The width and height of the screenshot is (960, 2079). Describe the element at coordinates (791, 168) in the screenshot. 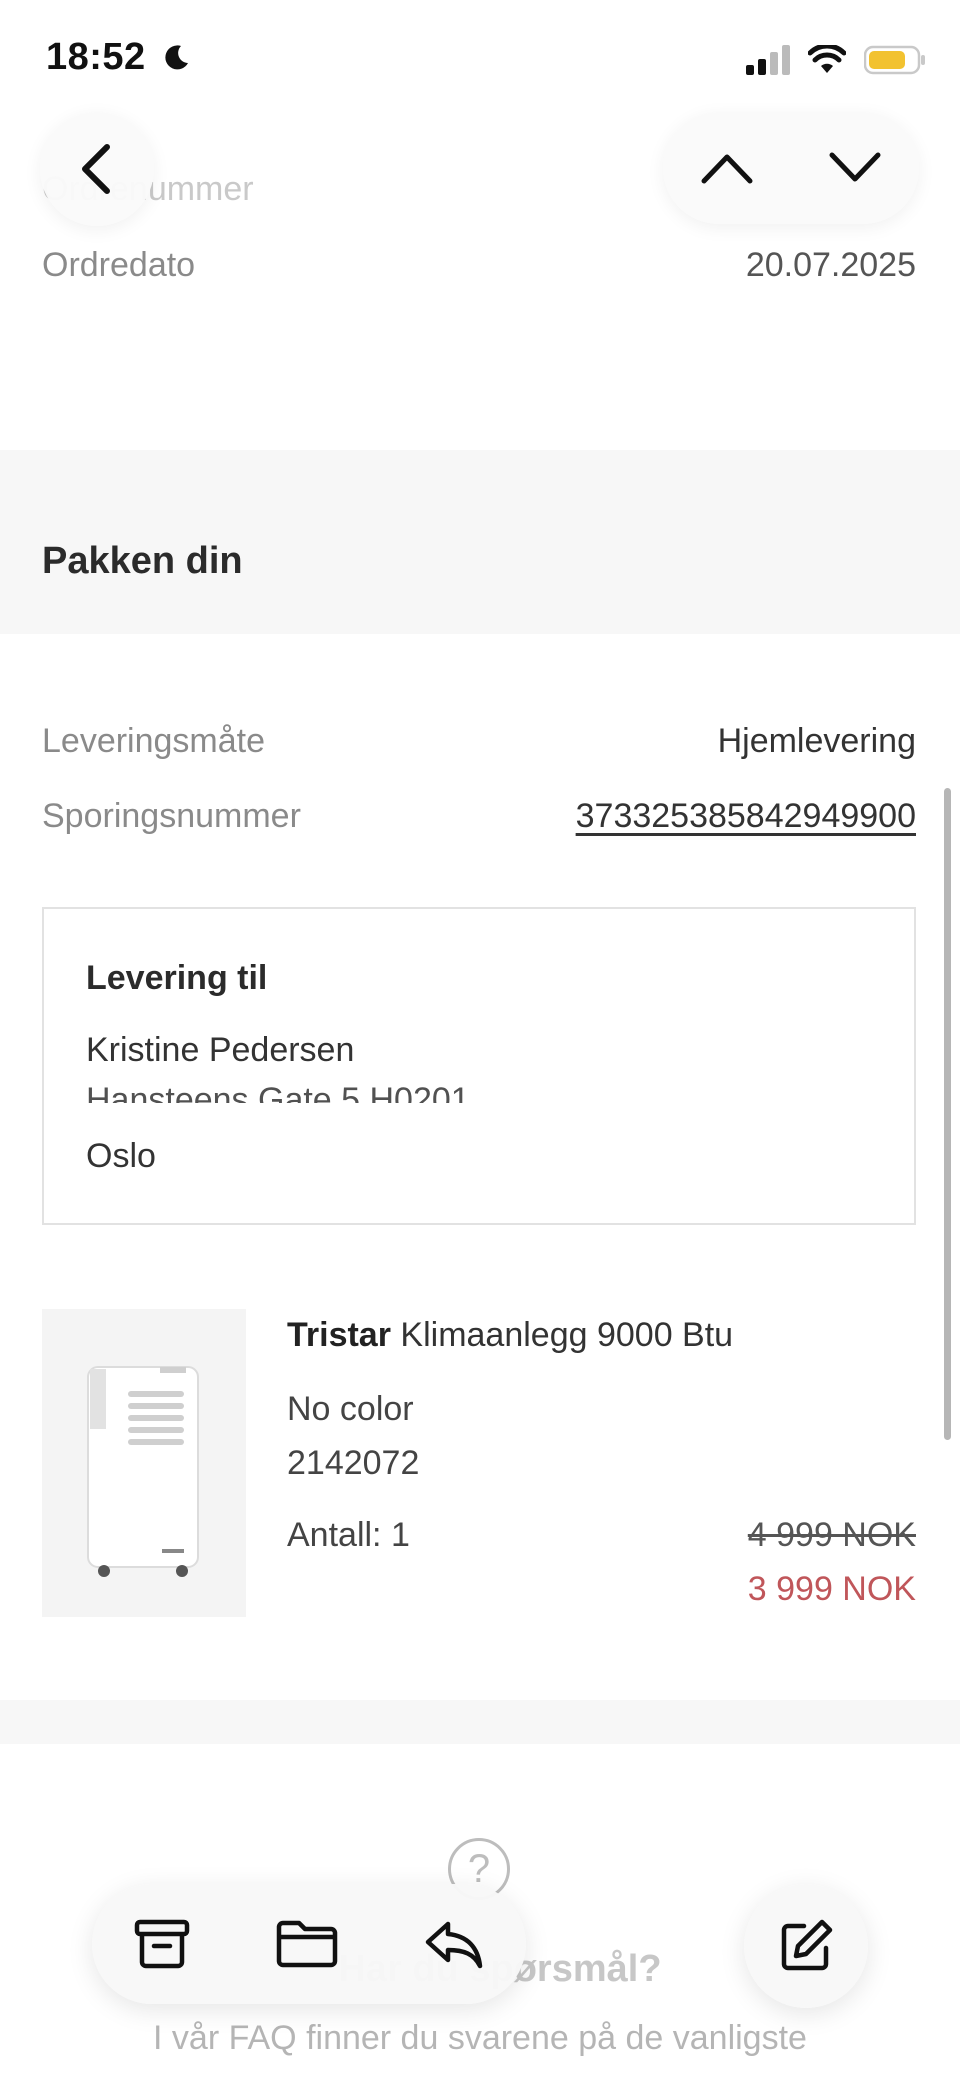

I see `message-navigation` at that location.